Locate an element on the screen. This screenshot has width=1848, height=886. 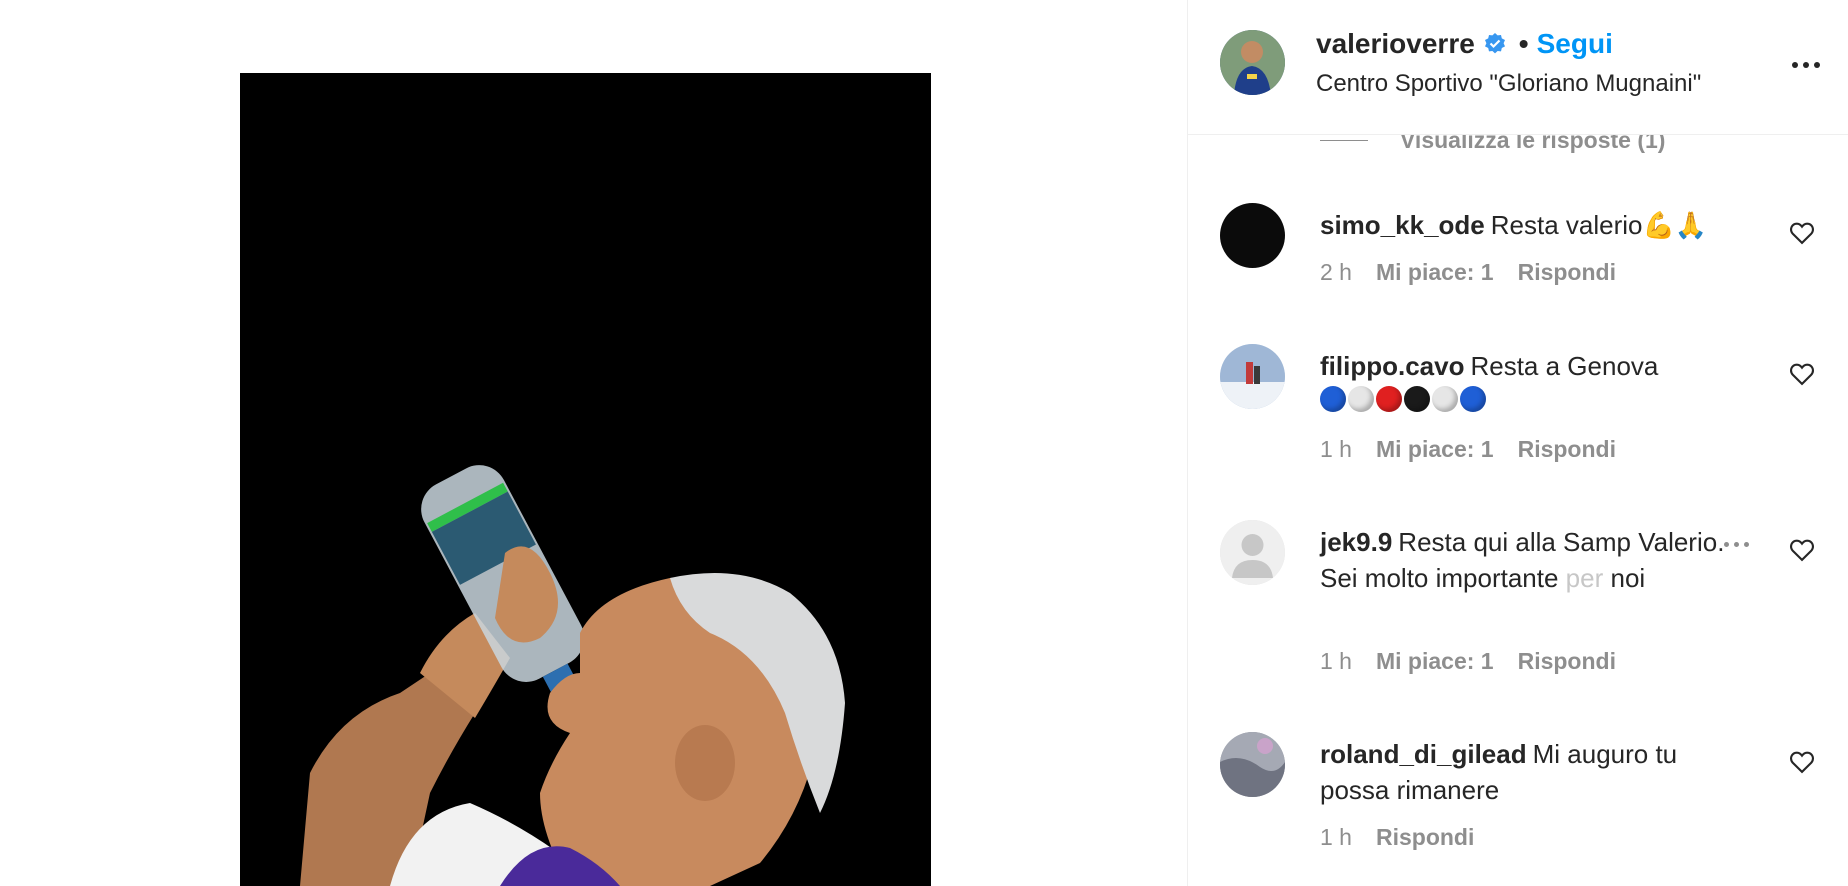
owner-avatar is located at coordinates (1252, 62).